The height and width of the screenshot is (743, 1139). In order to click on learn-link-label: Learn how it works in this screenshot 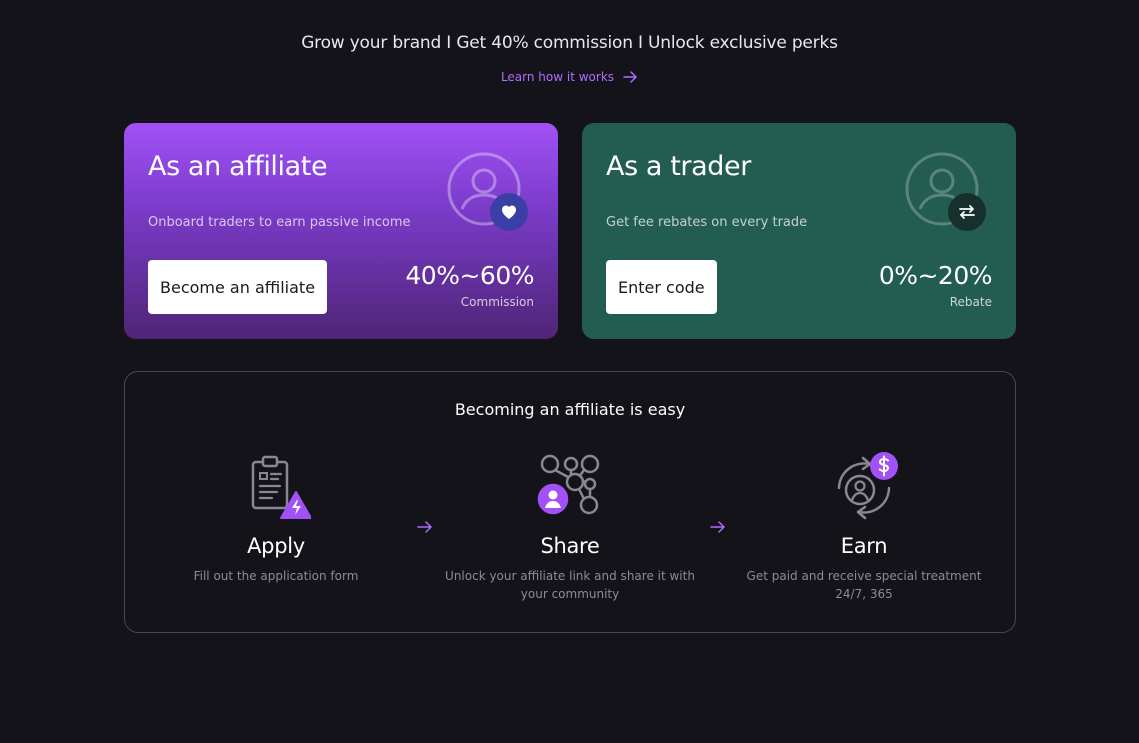, I will do `click(557, 77)`.